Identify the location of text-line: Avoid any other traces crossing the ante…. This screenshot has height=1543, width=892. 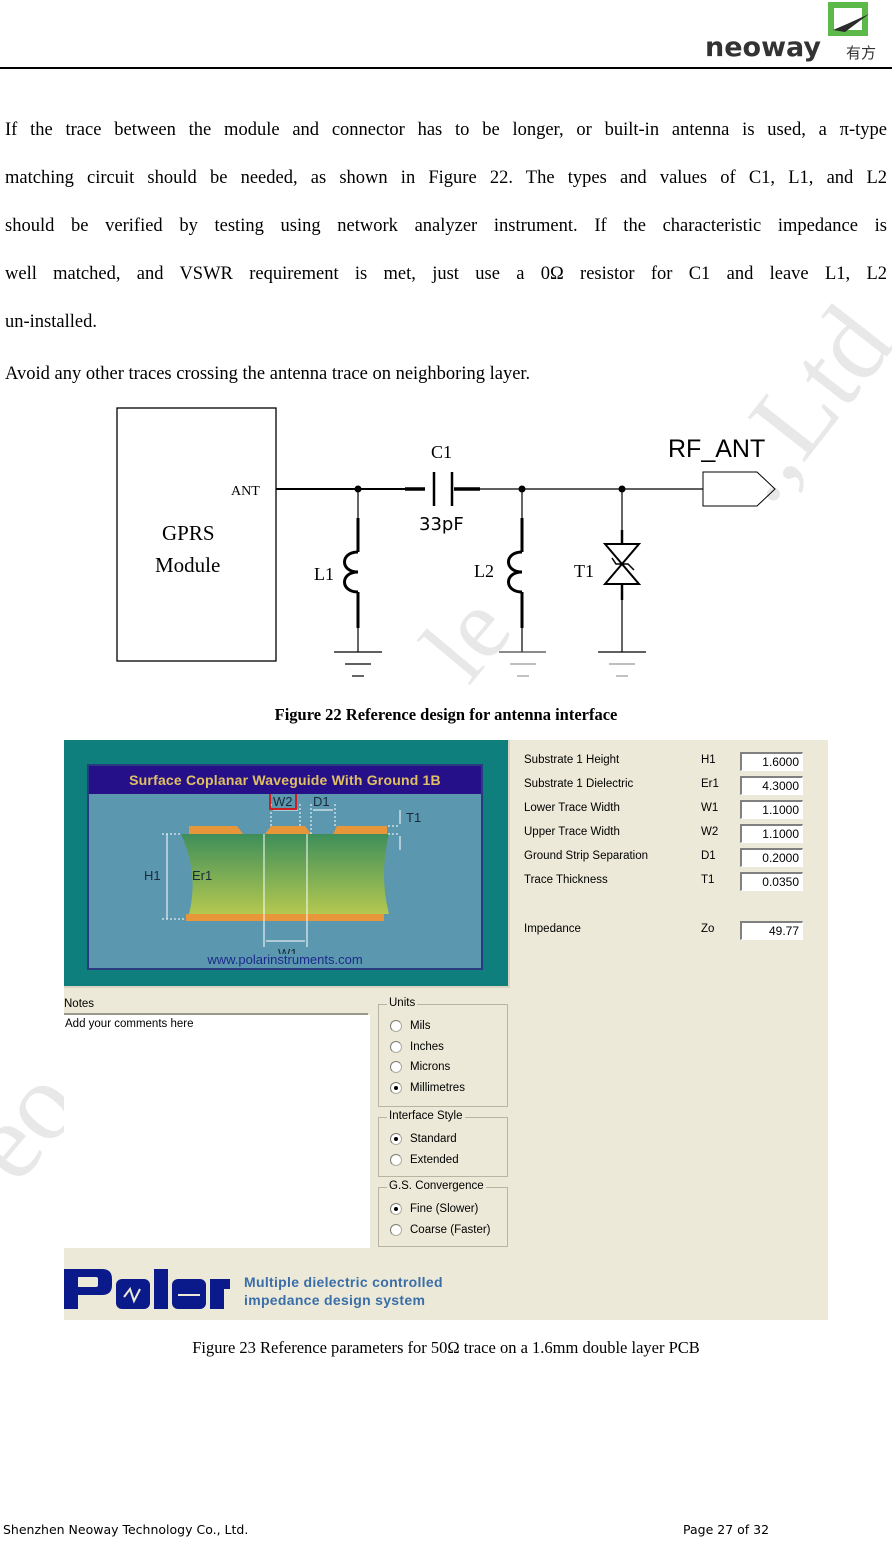
(268, 374).